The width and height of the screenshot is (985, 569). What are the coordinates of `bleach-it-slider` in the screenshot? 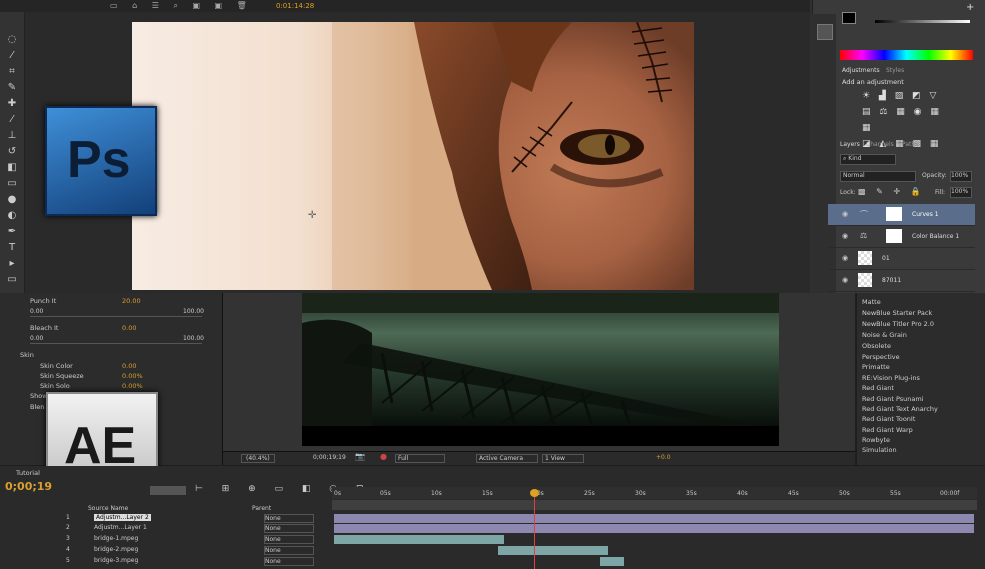 It's located at (116, 343).